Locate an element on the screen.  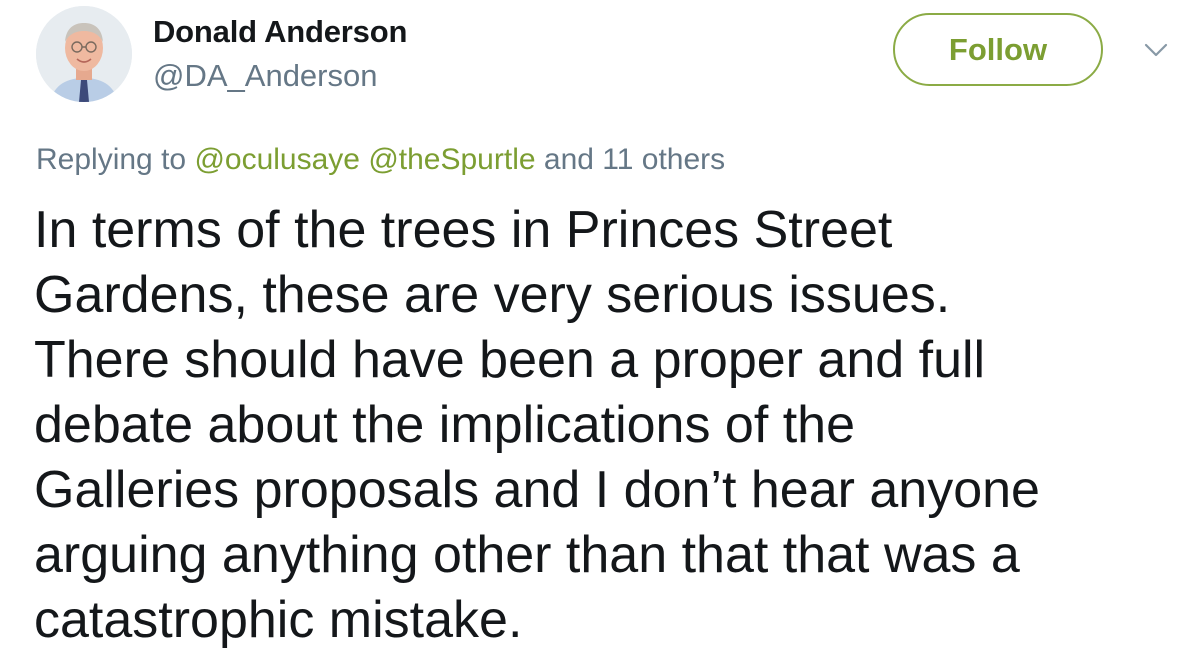
mention-link: @oculusaye is located at coordinates (277, 159).